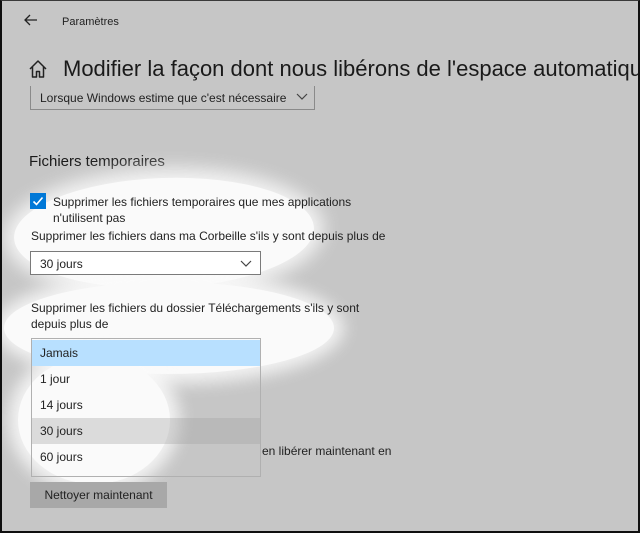 The width and height of the screenshot is (640, 533). What do you see at coordinates (145, 263) in the screenshot?
I see `recycle-bin-dropdown: 30 jours` at bounding box center [145, 263].